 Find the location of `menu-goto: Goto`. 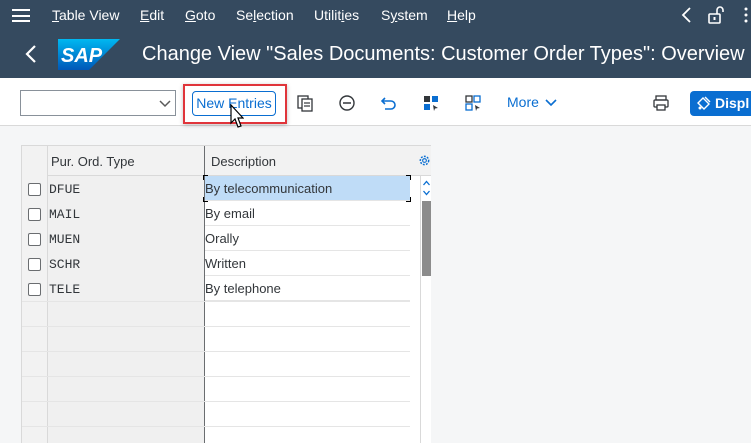

menu-goto: Goto is located at coordinates (200, 15).